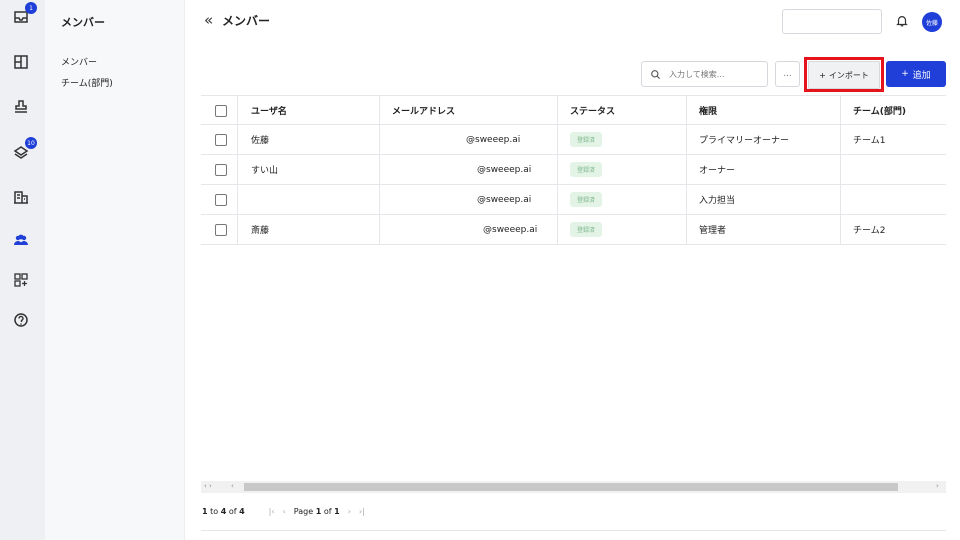 The width and height of the screenshot is (960, 540). I want to click on team: チーム1, so click(869, 141).